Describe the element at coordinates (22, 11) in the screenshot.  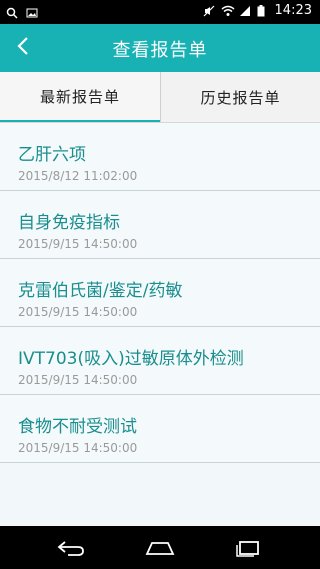
I see `status-left-icons` at that location.